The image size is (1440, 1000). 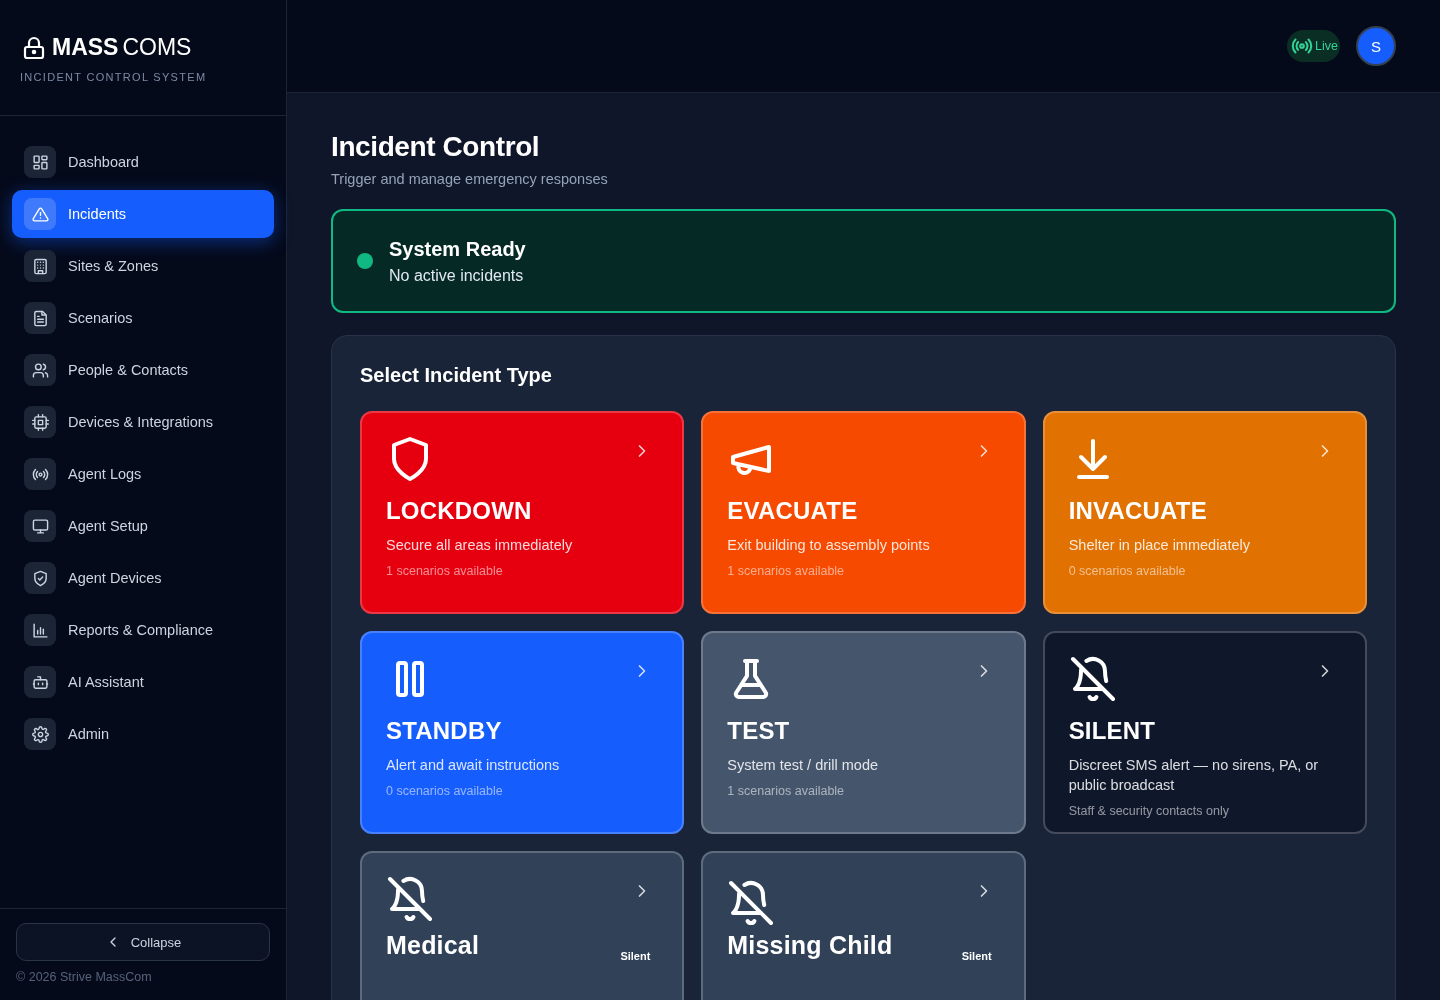 I want to click on card-title: Medical, so click(x=433, y=945).